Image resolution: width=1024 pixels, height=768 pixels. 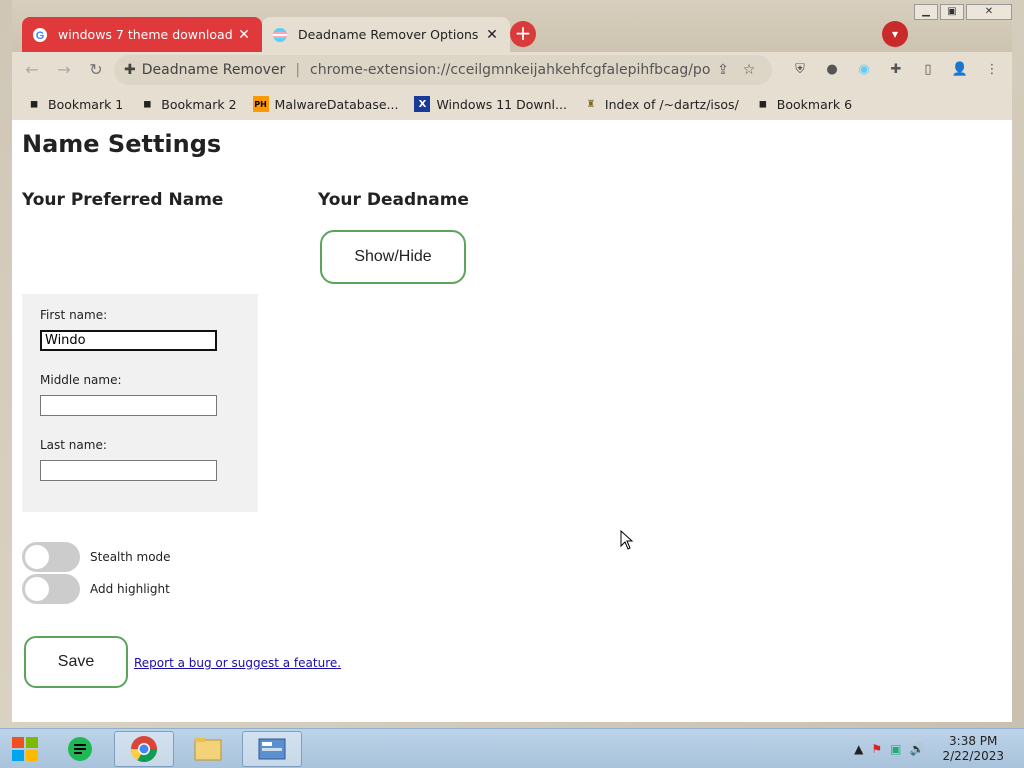 I want to click on ublock-icon: ⛨, so click(x=800, y=70).